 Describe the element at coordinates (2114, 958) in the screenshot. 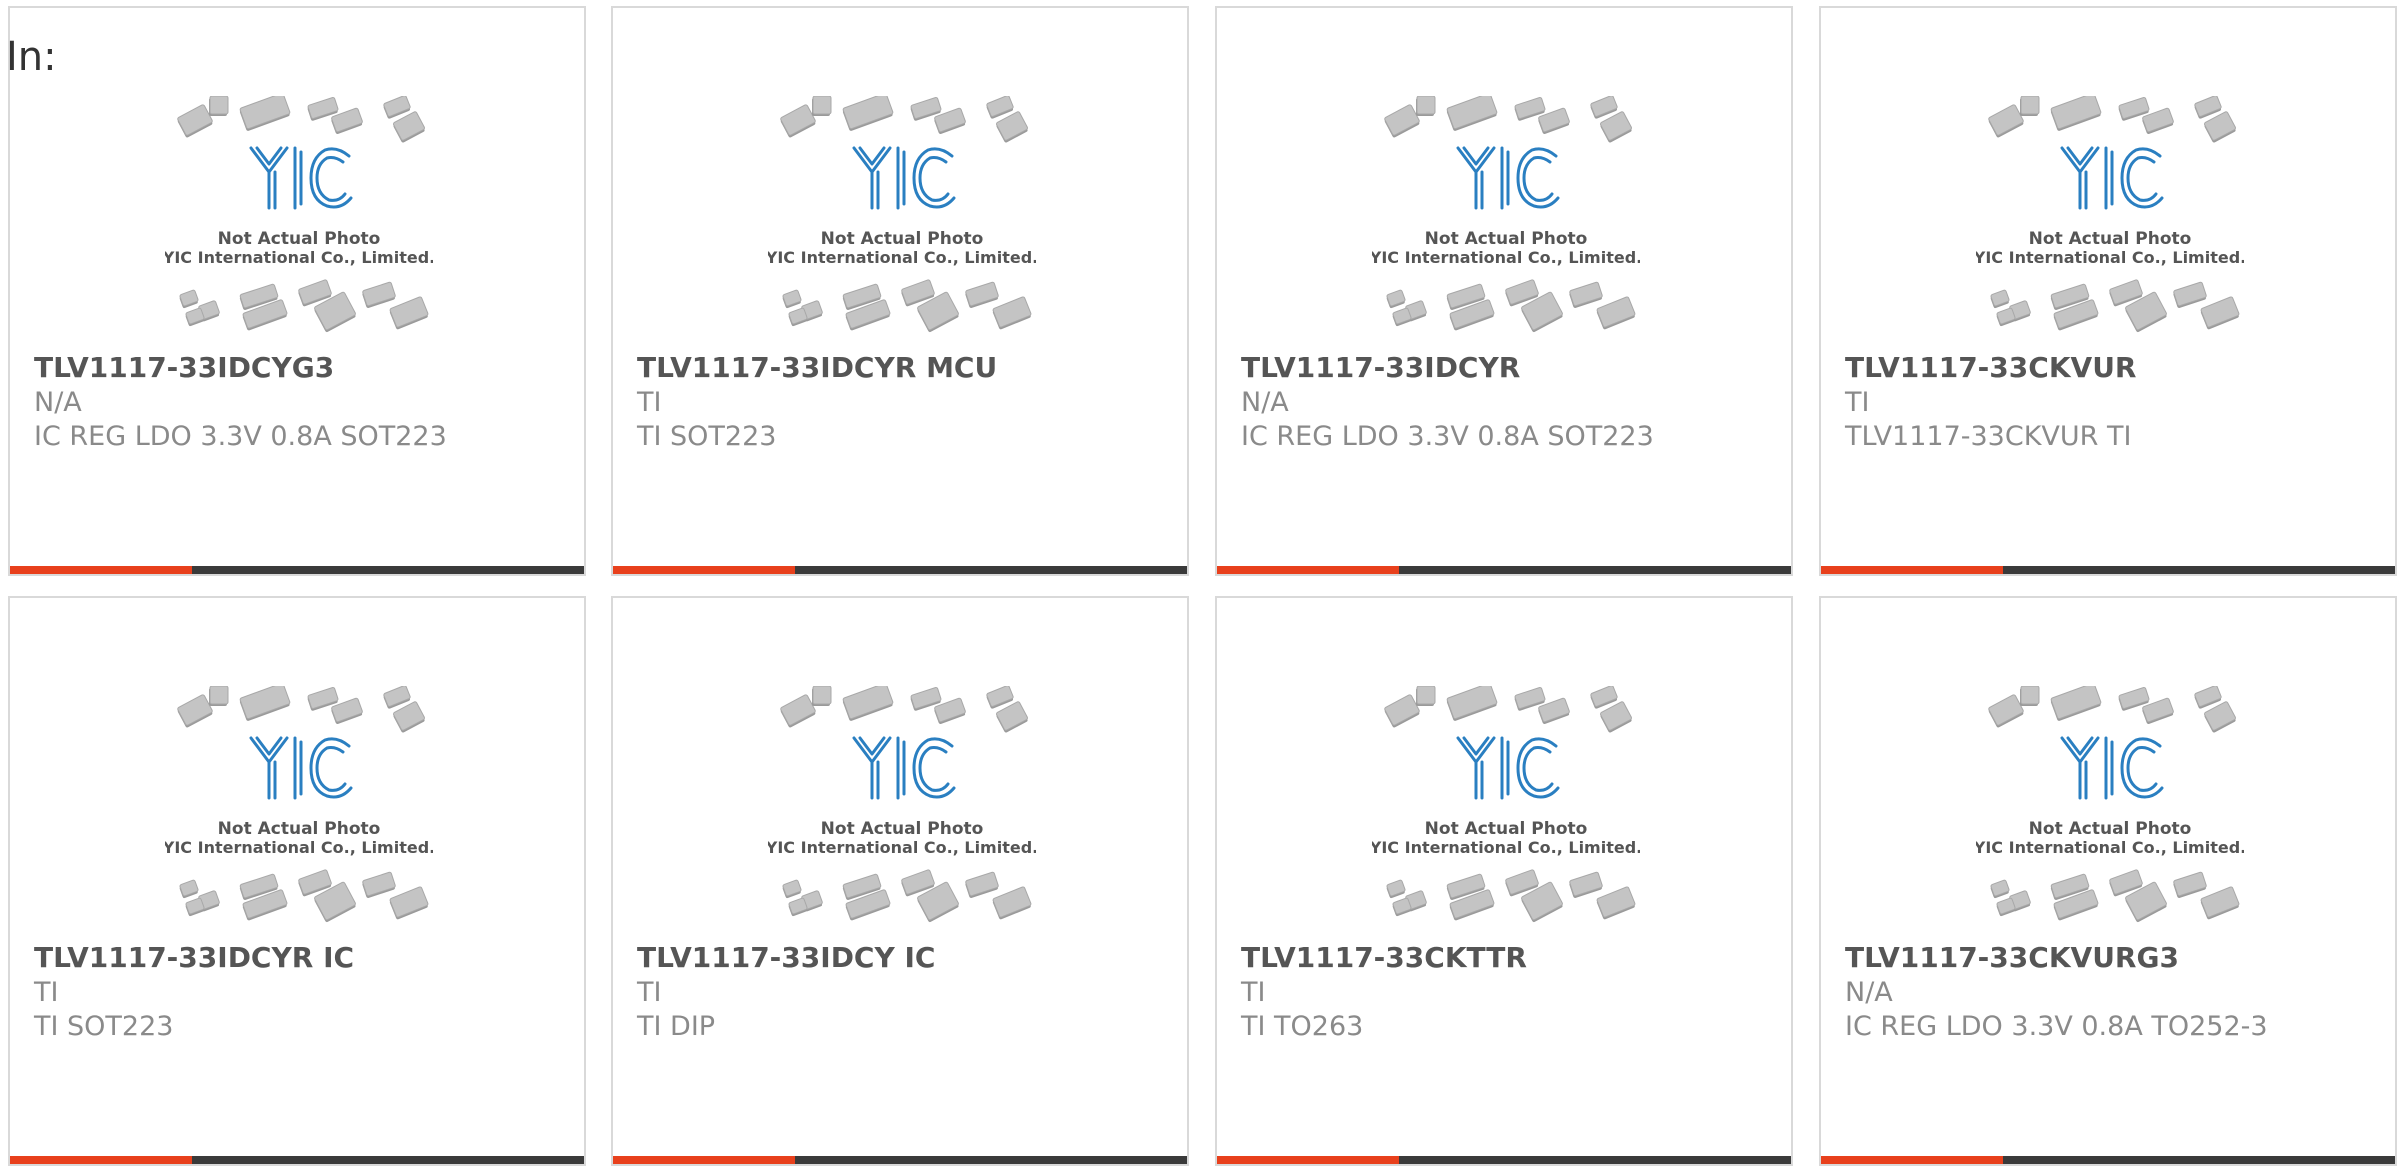

I see `product-part-number: TLV1117-33CKVURG3` at that location.